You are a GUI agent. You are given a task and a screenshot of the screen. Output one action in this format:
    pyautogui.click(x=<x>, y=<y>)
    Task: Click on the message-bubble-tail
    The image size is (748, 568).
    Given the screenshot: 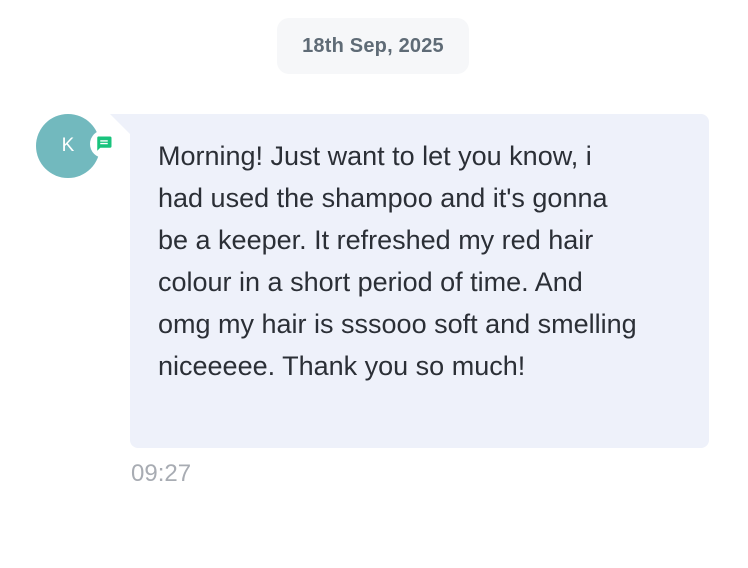 What is the action you would take?
    pyautogui.click(x=121, y=125)
    